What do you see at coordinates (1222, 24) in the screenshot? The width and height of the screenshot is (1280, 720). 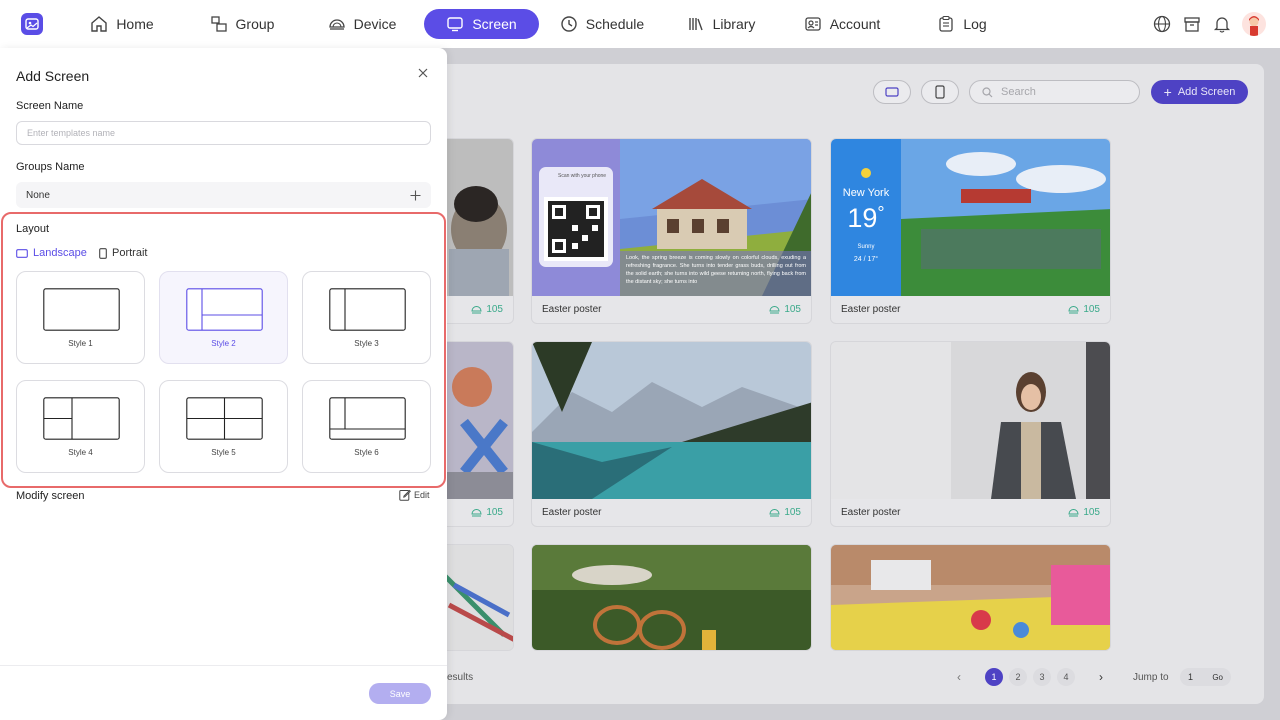 I see `bell-icon` at bounding box center [1222, 24].